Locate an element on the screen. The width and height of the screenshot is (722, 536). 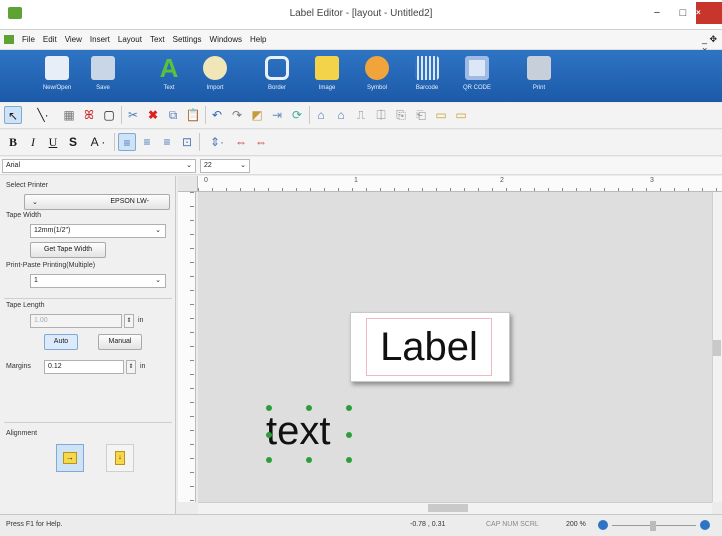
symbol-button: Symbol is located at coordinates (377, 77).